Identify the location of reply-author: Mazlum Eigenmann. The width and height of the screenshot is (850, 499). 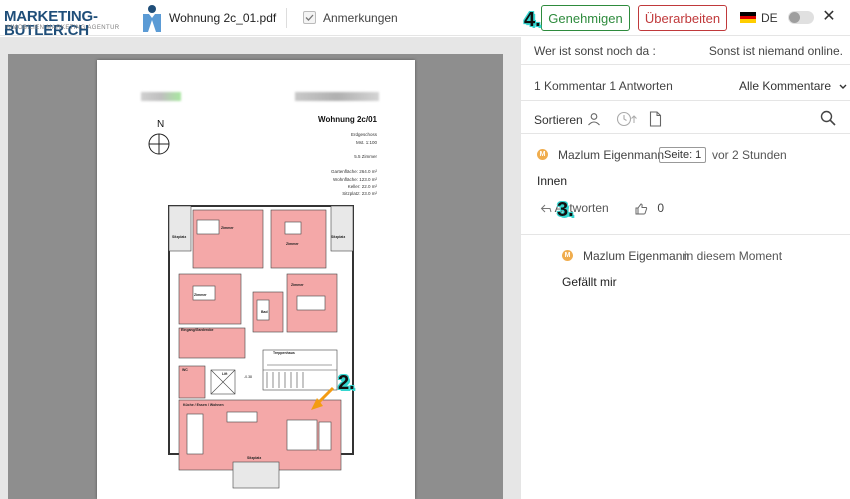
(636, 256).